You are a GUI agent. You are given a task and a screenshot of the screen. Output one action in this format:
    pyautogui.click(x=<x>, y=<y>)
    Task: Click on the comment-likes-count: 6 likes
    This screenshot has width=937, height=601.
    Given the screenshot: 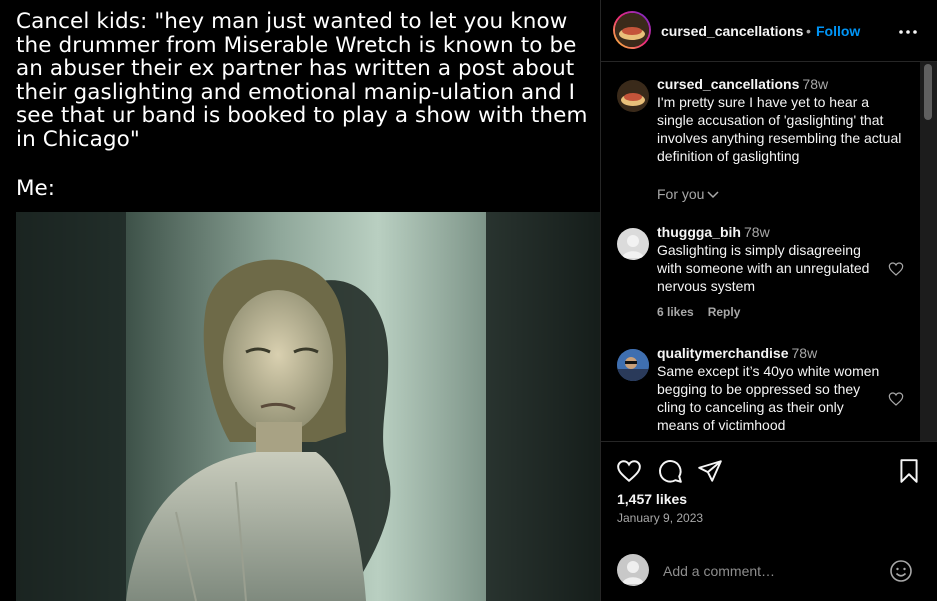 What is the action you would take?
    pyautogui.click(x=675, y=312)
    